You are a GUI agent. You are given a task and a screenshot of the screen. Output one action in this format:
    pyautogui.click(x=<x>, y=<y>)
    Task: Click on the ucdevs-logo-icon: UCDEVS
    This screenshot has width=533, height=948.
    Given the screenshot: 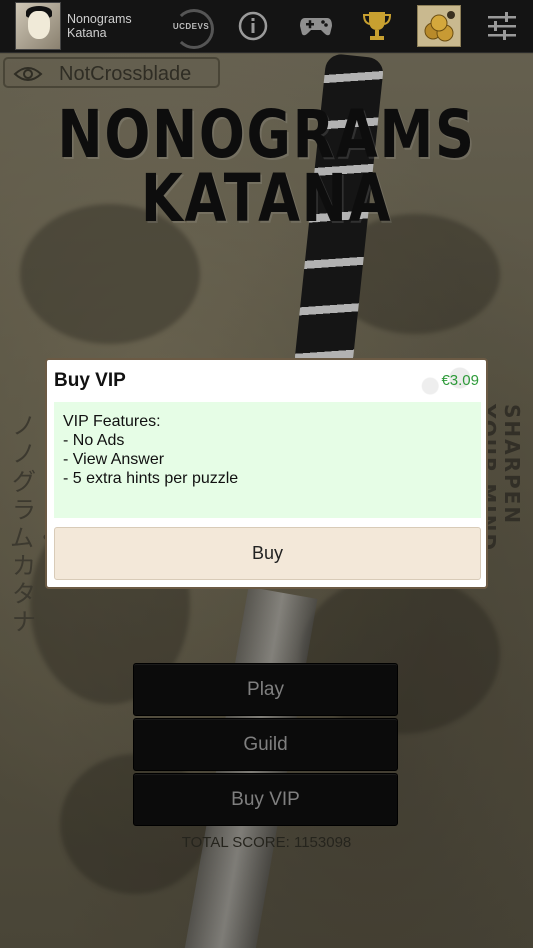 What is the action you would take?
    pyautogui.click(x=192, y=28)
    